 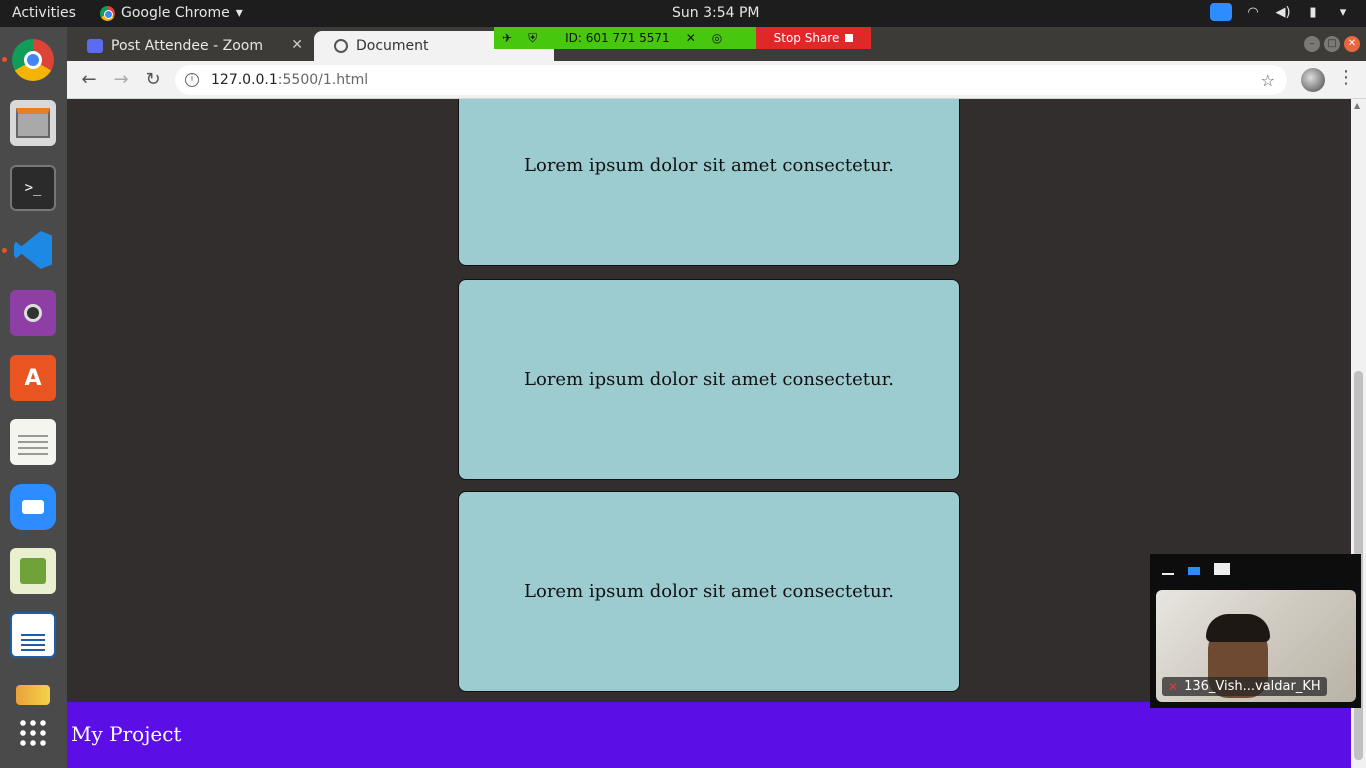 I want to click on address-bar: i 127.0.0.1:5500/1.html ☆, so click(x=731, y=80).